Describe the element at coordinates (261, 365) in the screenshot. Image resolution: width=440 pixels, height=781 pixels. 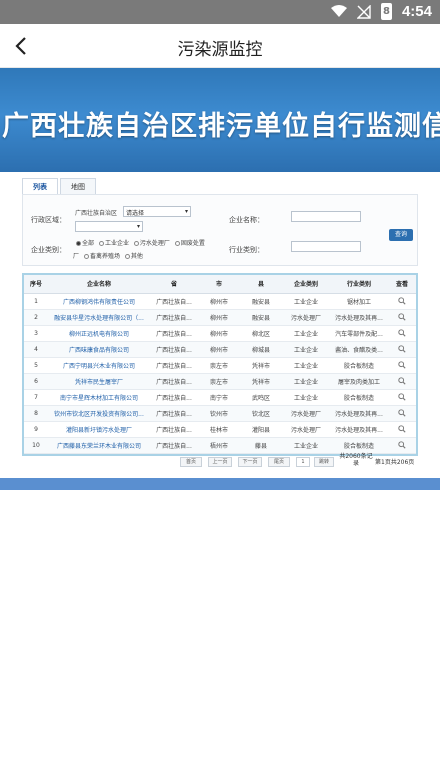
I see `row-county: 凭祥市` at that location.